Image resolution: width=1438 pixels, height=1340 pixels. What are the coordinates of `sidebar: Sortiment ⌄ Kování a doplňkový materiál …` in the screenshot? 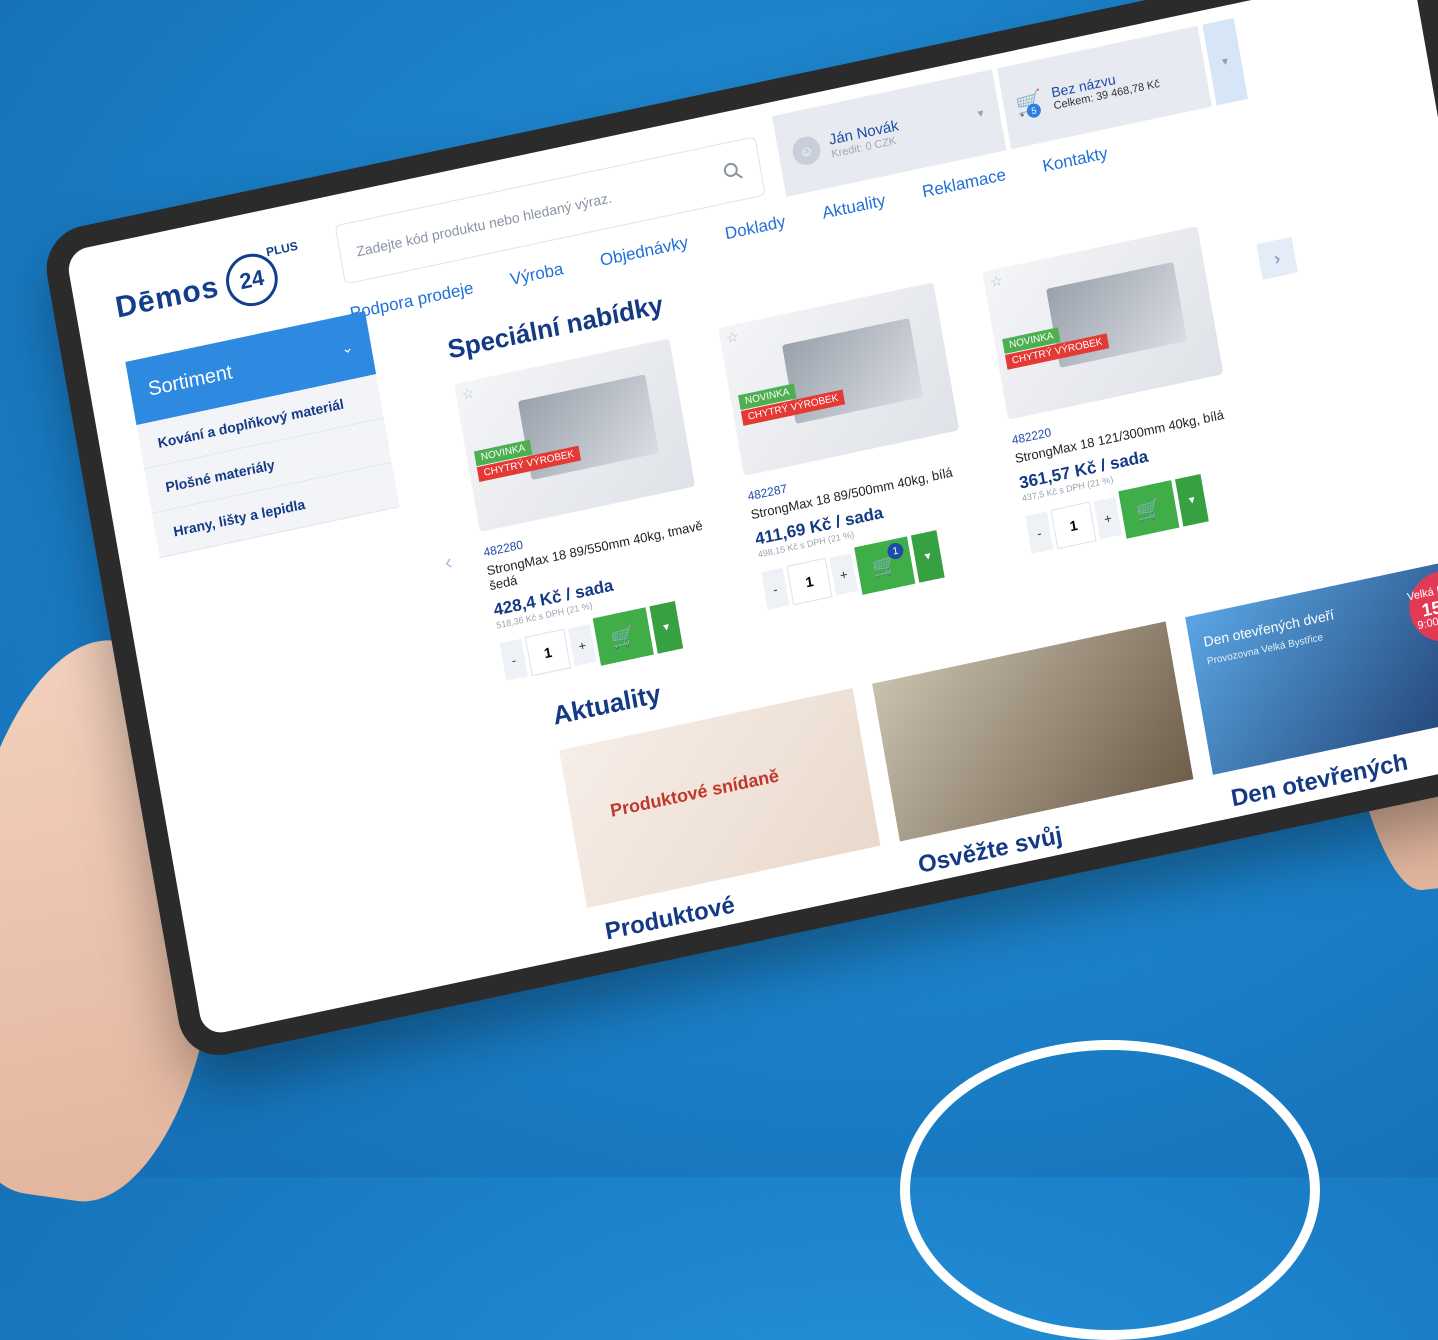 It's located at (262, 435).